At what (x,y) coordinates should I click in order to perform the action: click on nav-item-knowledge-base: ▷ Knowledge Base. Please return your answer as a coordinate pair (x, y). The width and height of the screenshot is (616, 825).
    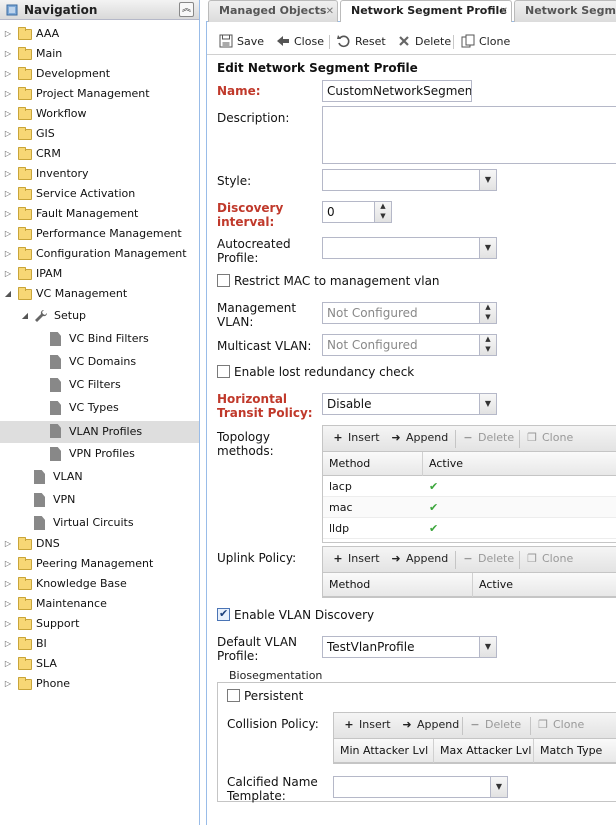
    Looking at the image, I should click on (99, 584).